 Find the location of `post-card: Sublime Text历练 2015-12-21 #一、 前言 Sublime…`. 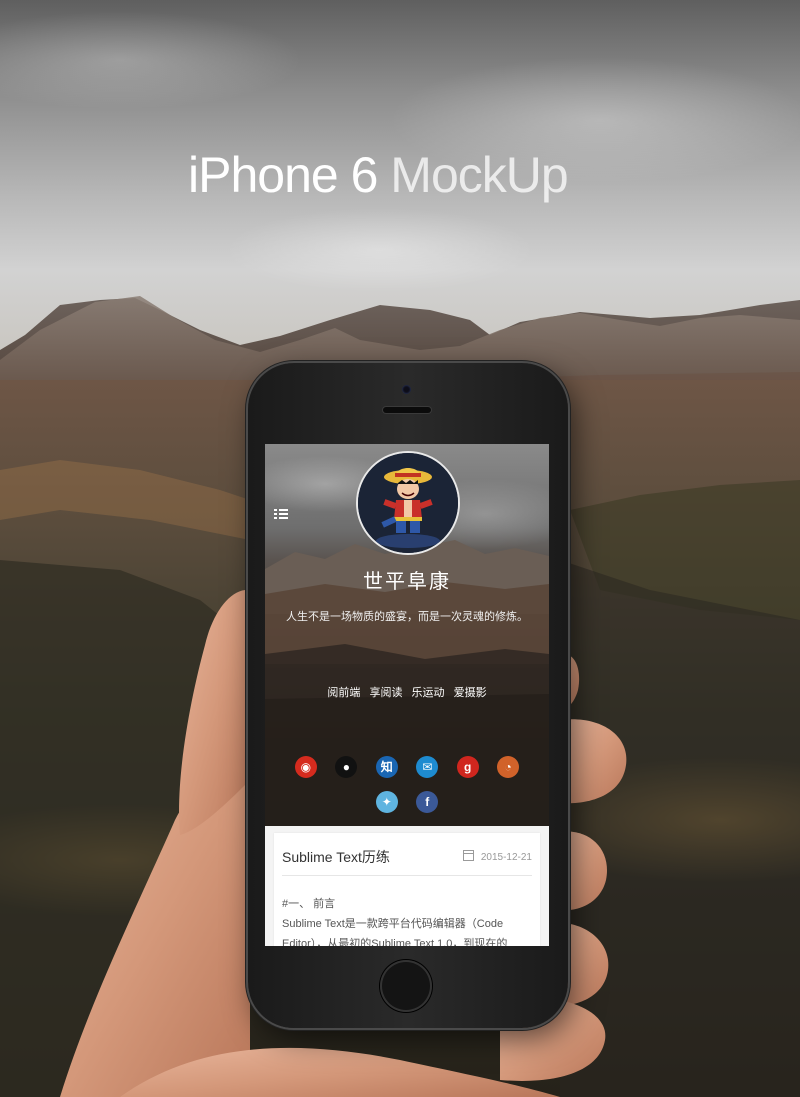

post-card: Sublime Text历练 2015-12-21 #一、 前言 Sublime… is located at coordinates (407, 889).